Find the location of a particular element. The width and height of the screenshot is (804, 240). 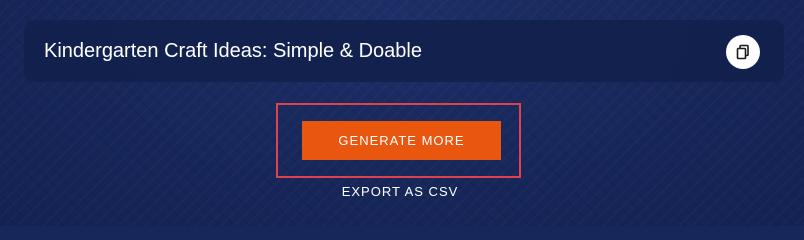

copy-icon is located at coordinates (742, 52).